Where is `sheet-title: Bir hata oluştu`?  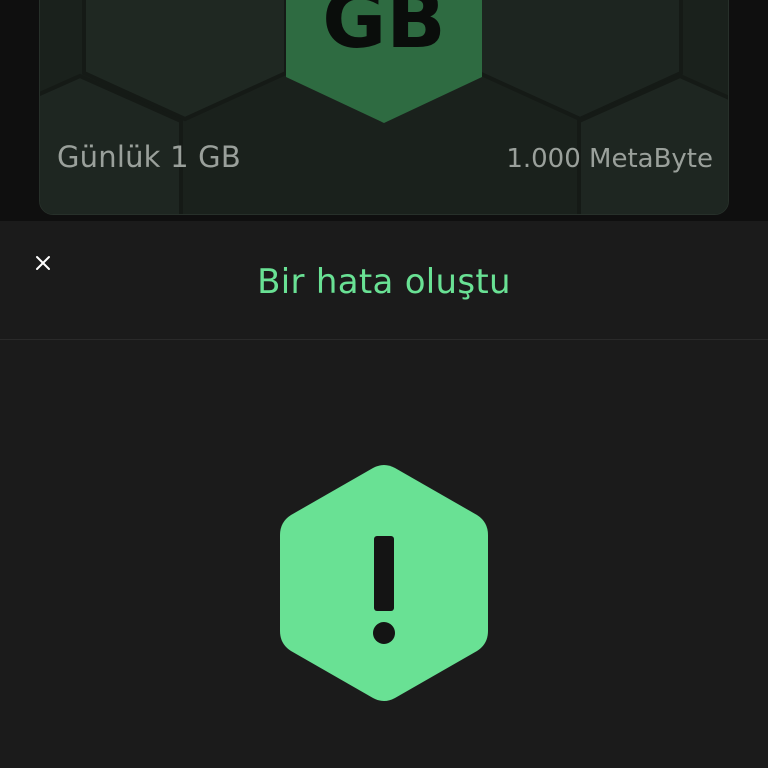 sheet-title: Bir hata oluştu is located at coordinates (384, 282).